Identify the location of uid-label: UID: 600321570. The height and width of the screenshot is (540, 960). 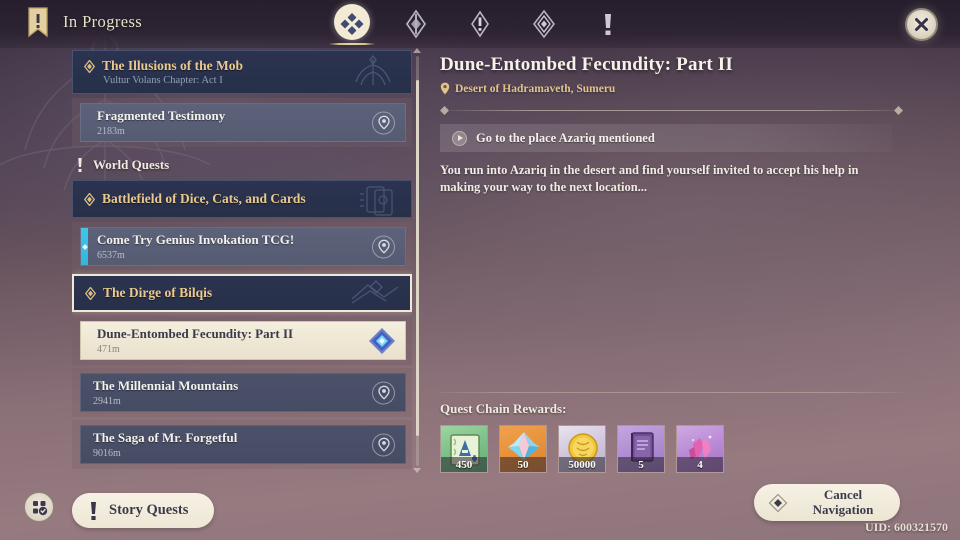
(906, 527).